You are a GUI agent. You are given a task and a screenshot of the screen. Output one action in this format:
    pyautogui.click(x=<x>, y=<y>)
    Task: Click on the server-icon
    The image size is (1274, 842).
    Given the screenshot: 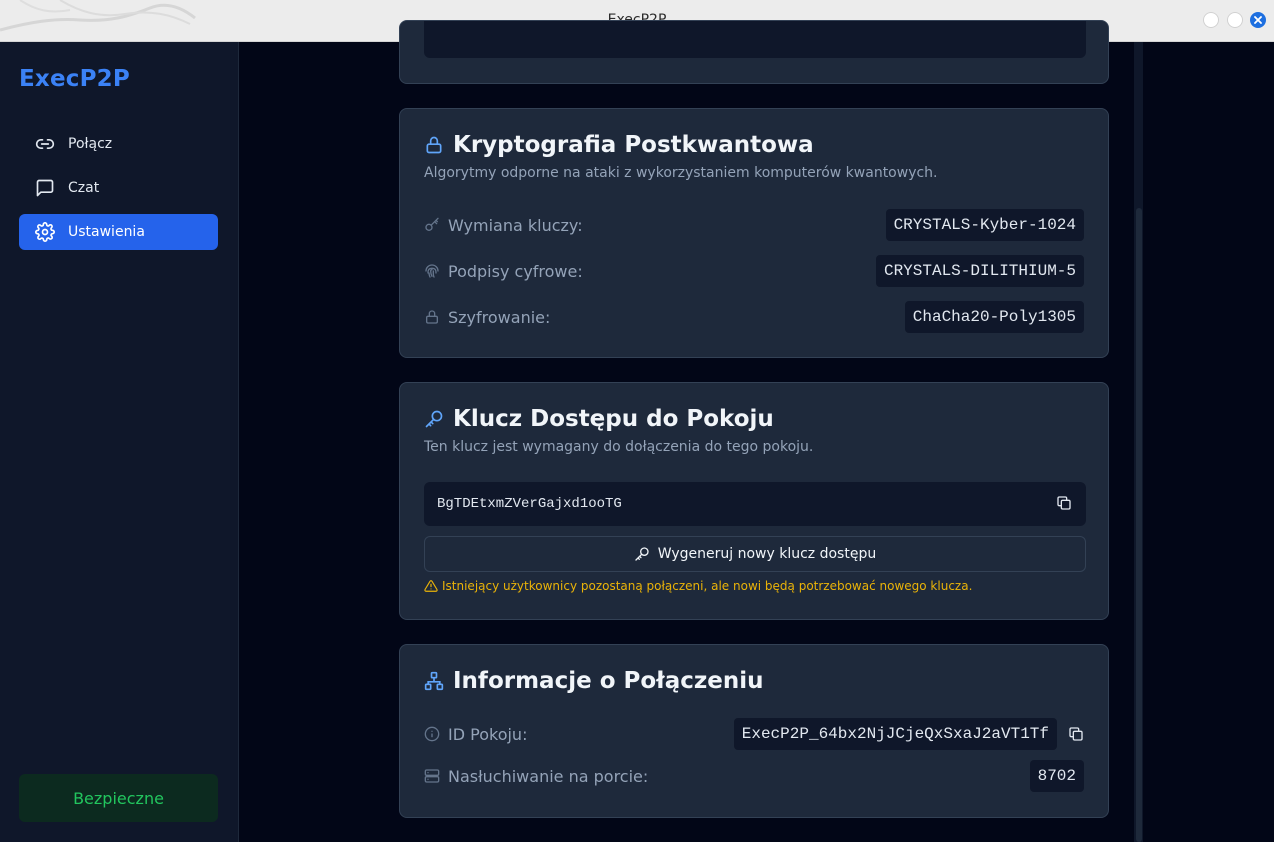 What is the action you would take?
    pyautogui.click(x=432, y=776)
    